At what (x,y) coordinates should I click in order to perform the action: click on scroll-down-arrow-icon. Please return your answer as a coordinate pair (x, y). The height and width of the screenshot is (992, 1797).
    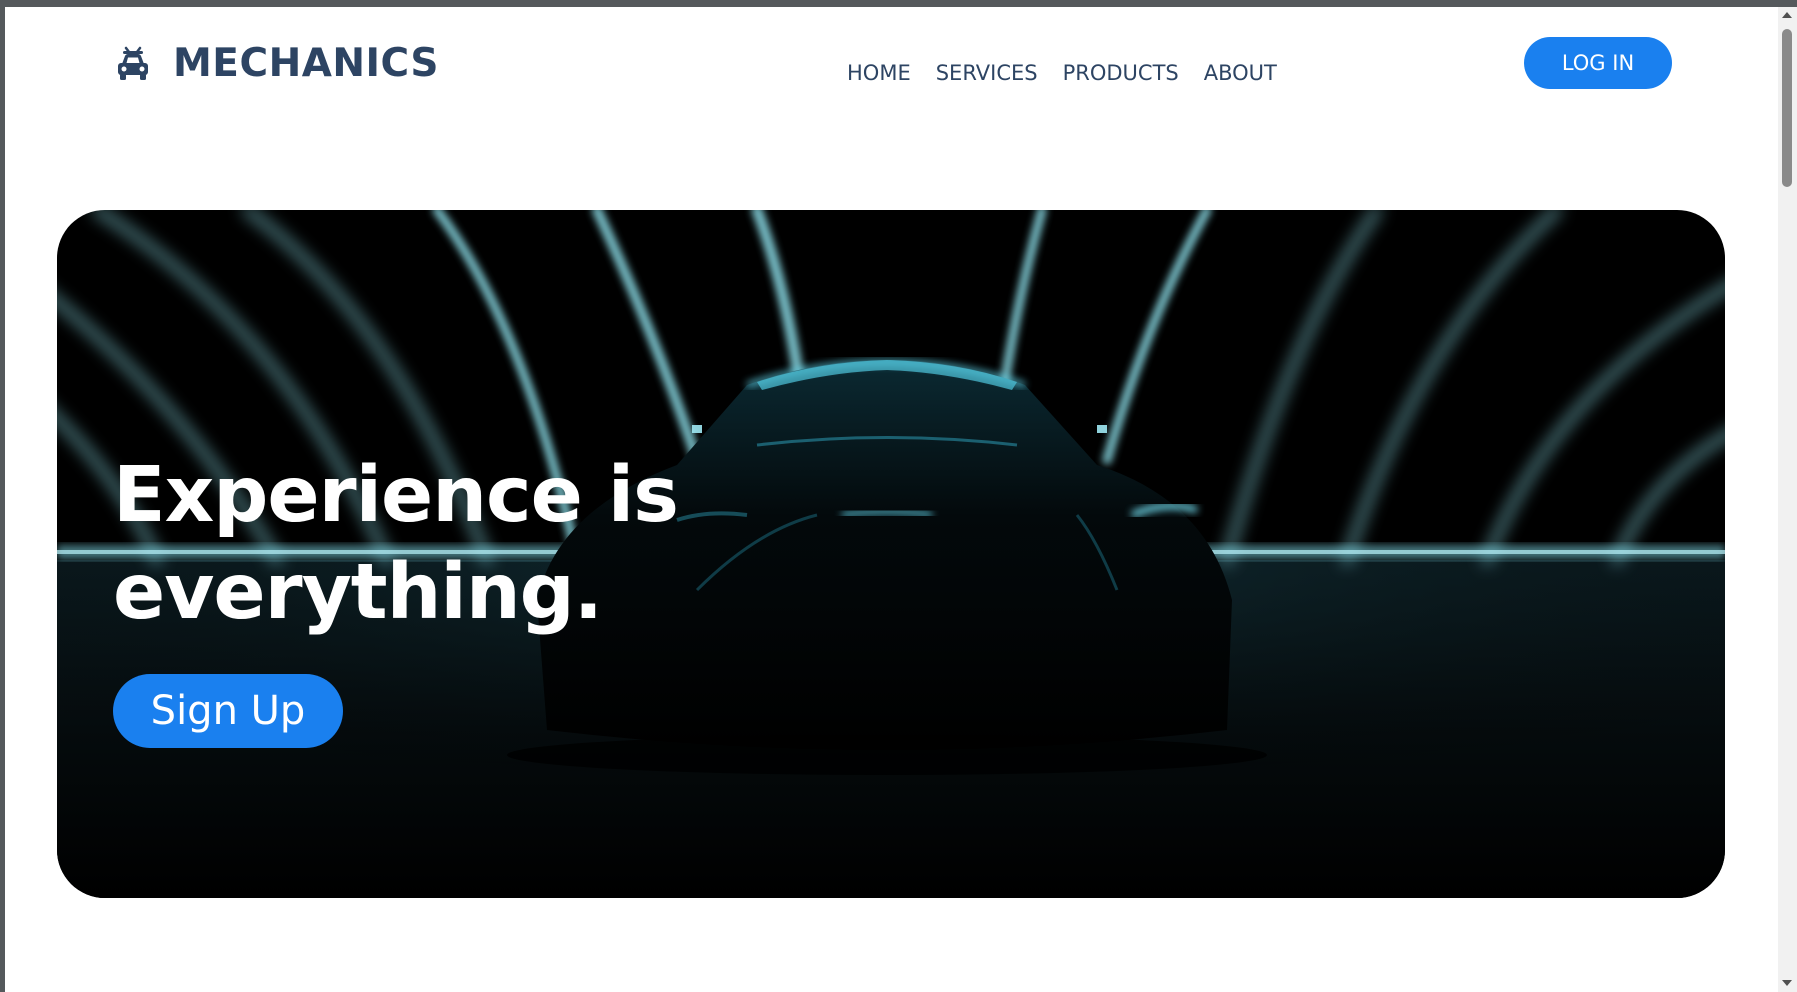
    Looking at the image, I should click on (1787, 983).